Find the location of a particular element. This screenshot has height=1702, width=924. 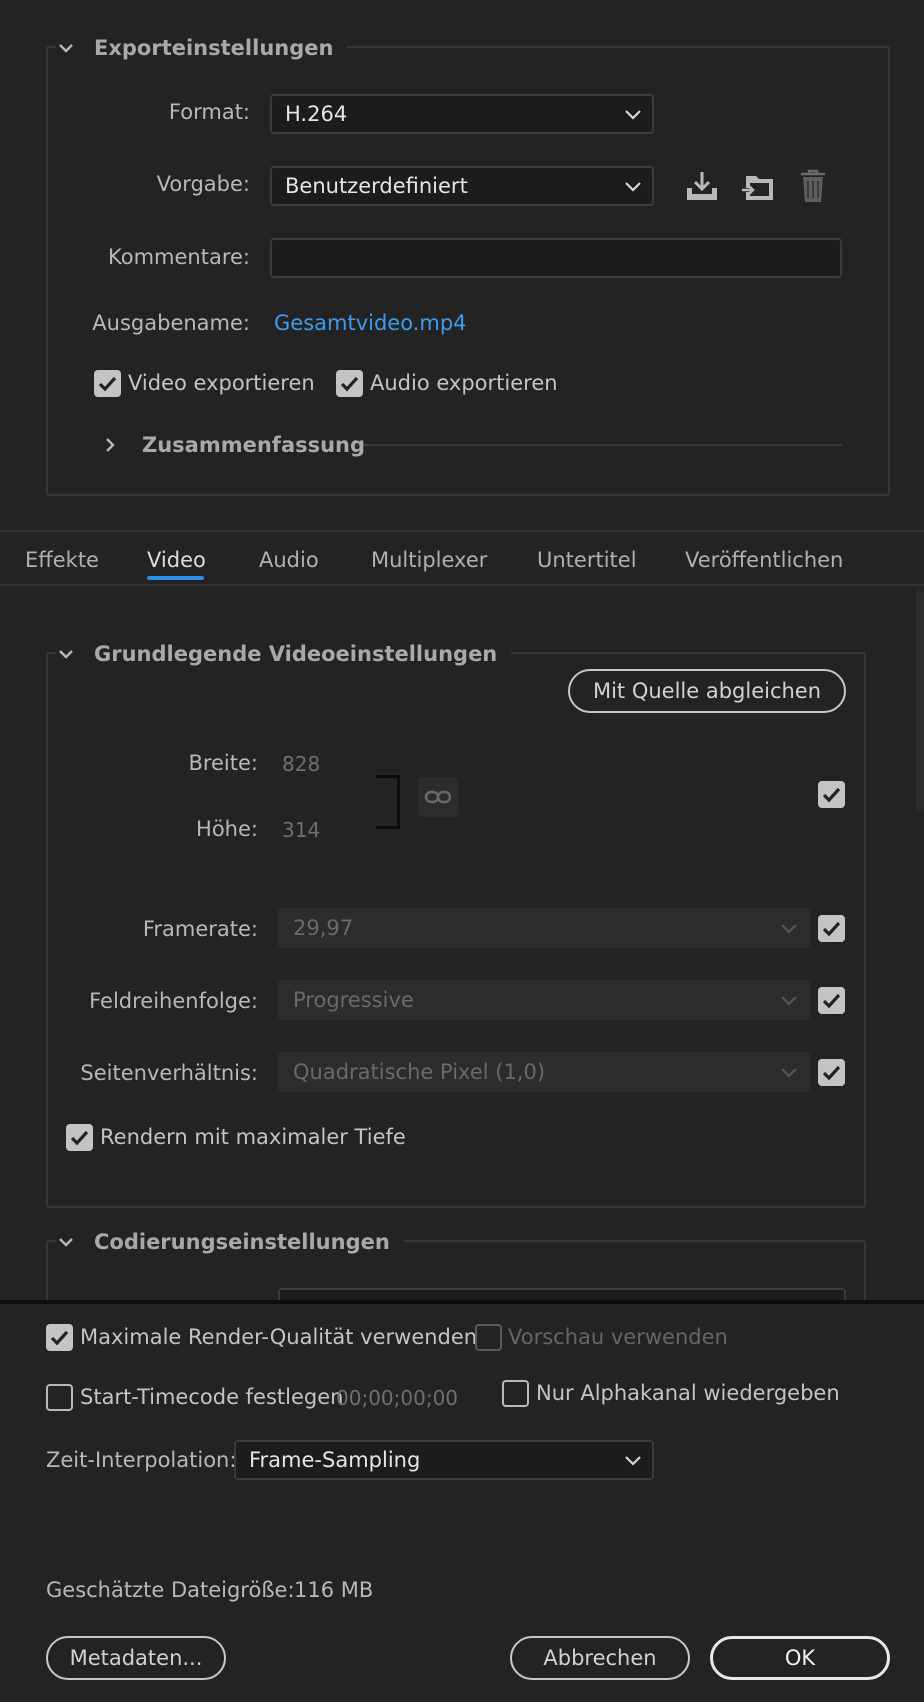

max-quality-checkbox is located at coordinates (59, 1337).